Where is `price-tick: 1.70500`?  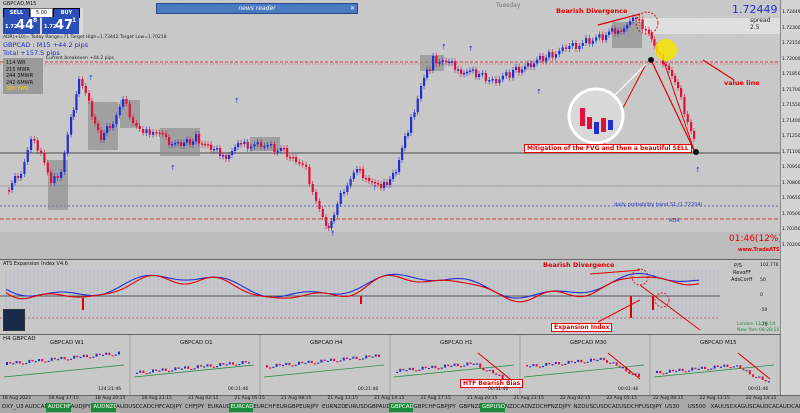 price-tick: 1.70500 is located at coordinates (791, 214).